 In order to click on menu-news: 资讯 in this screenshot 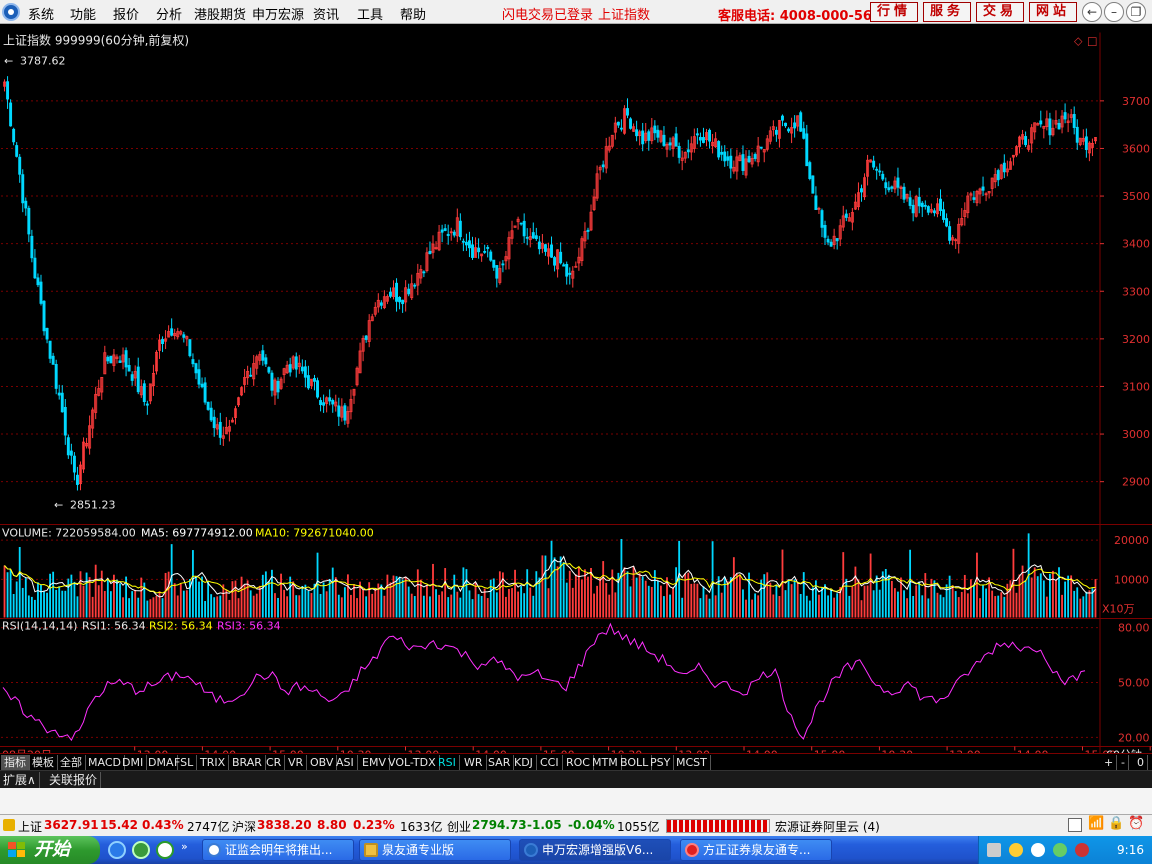, I will do `click(326, 13)`.